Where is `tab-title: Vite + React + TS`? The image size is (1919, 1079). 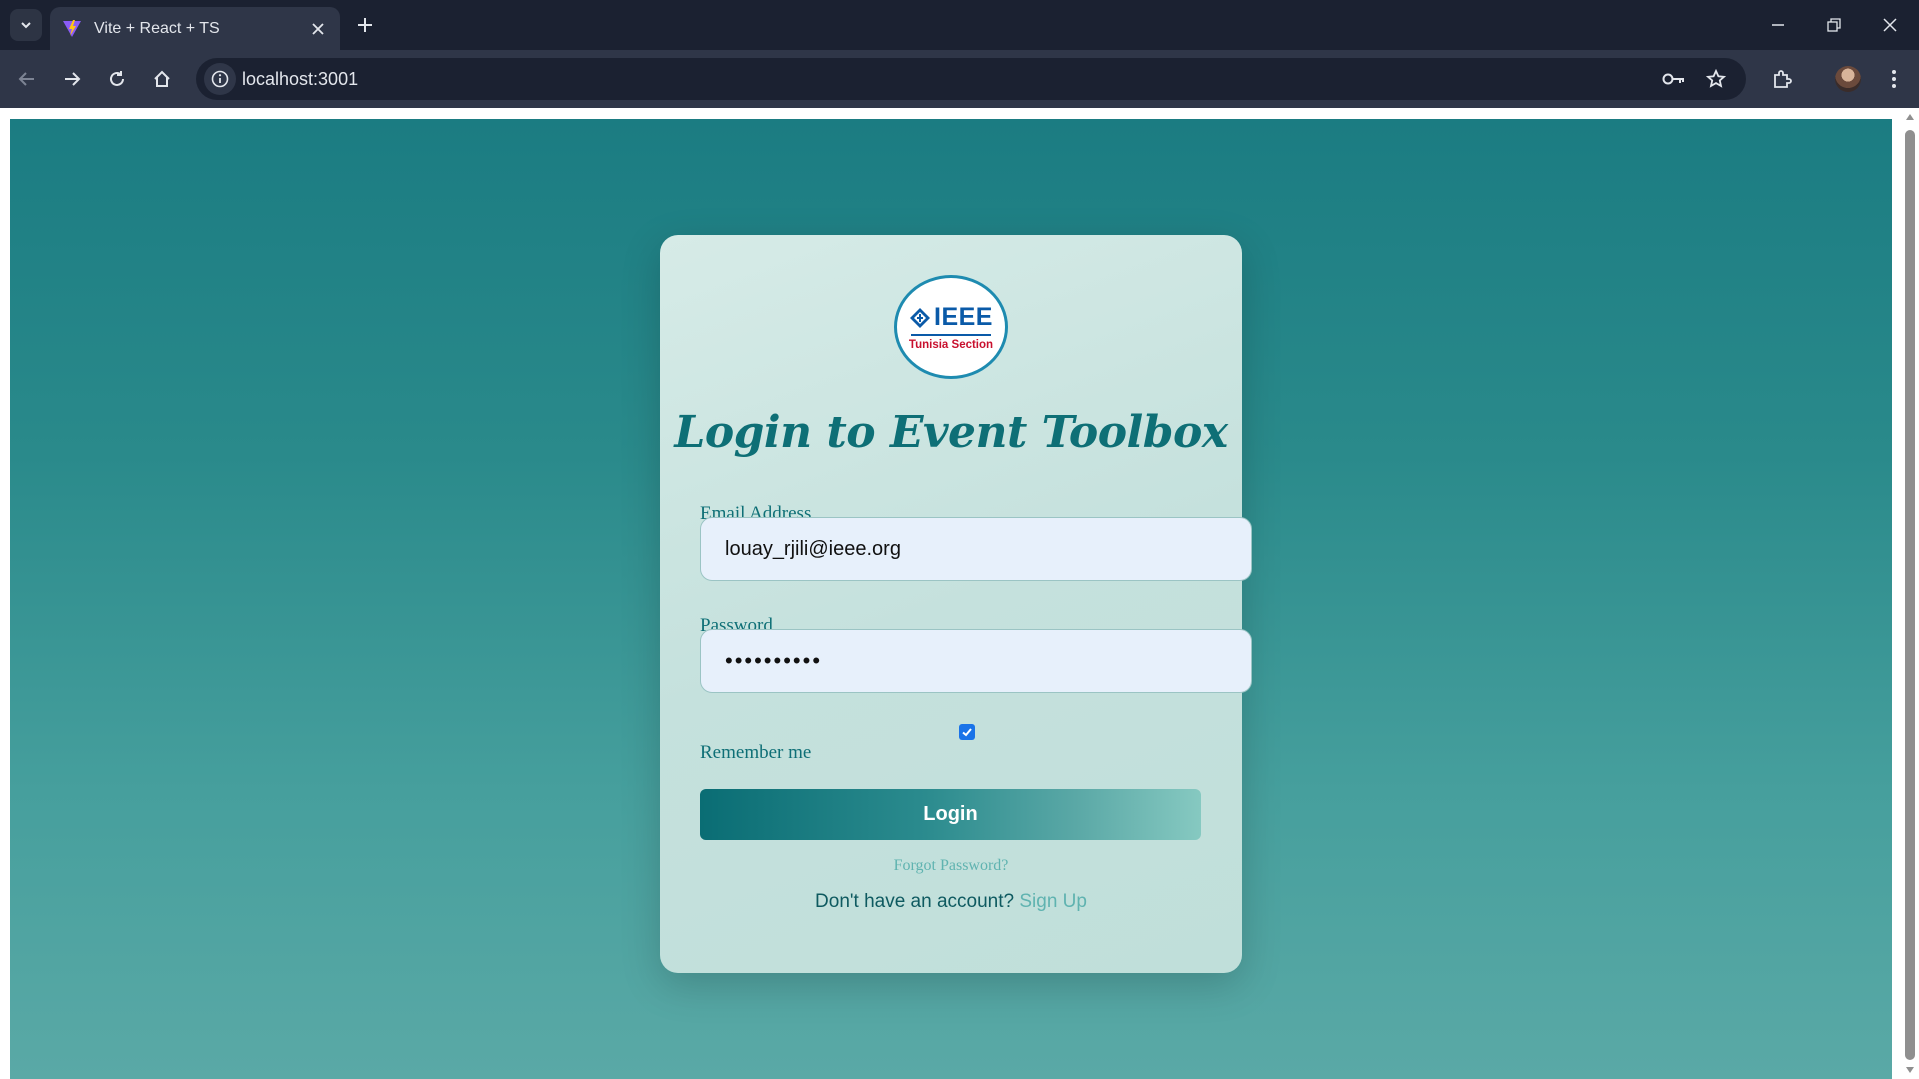
tab-title: Vite + React + TS is located at coordinates (157, 28).